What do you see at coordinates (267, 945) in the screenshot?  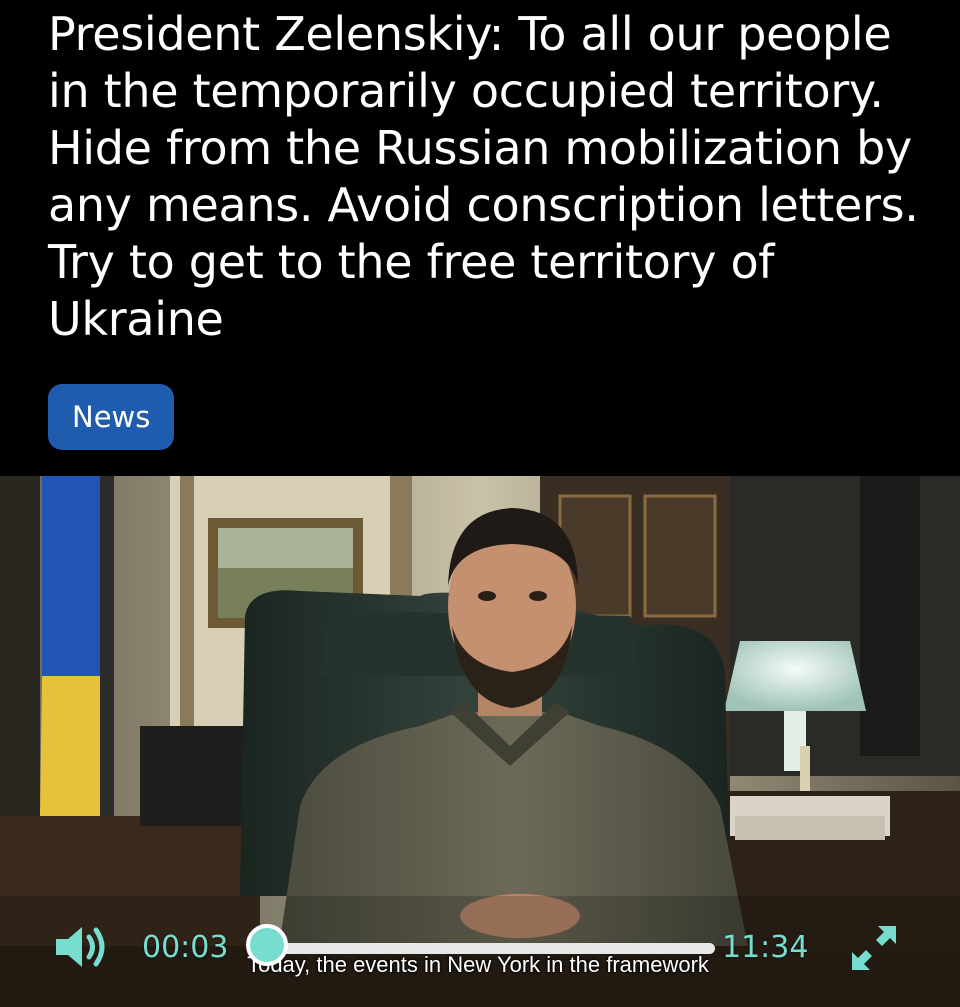 I see `progress-thumb` at bounding box center [267, 945].